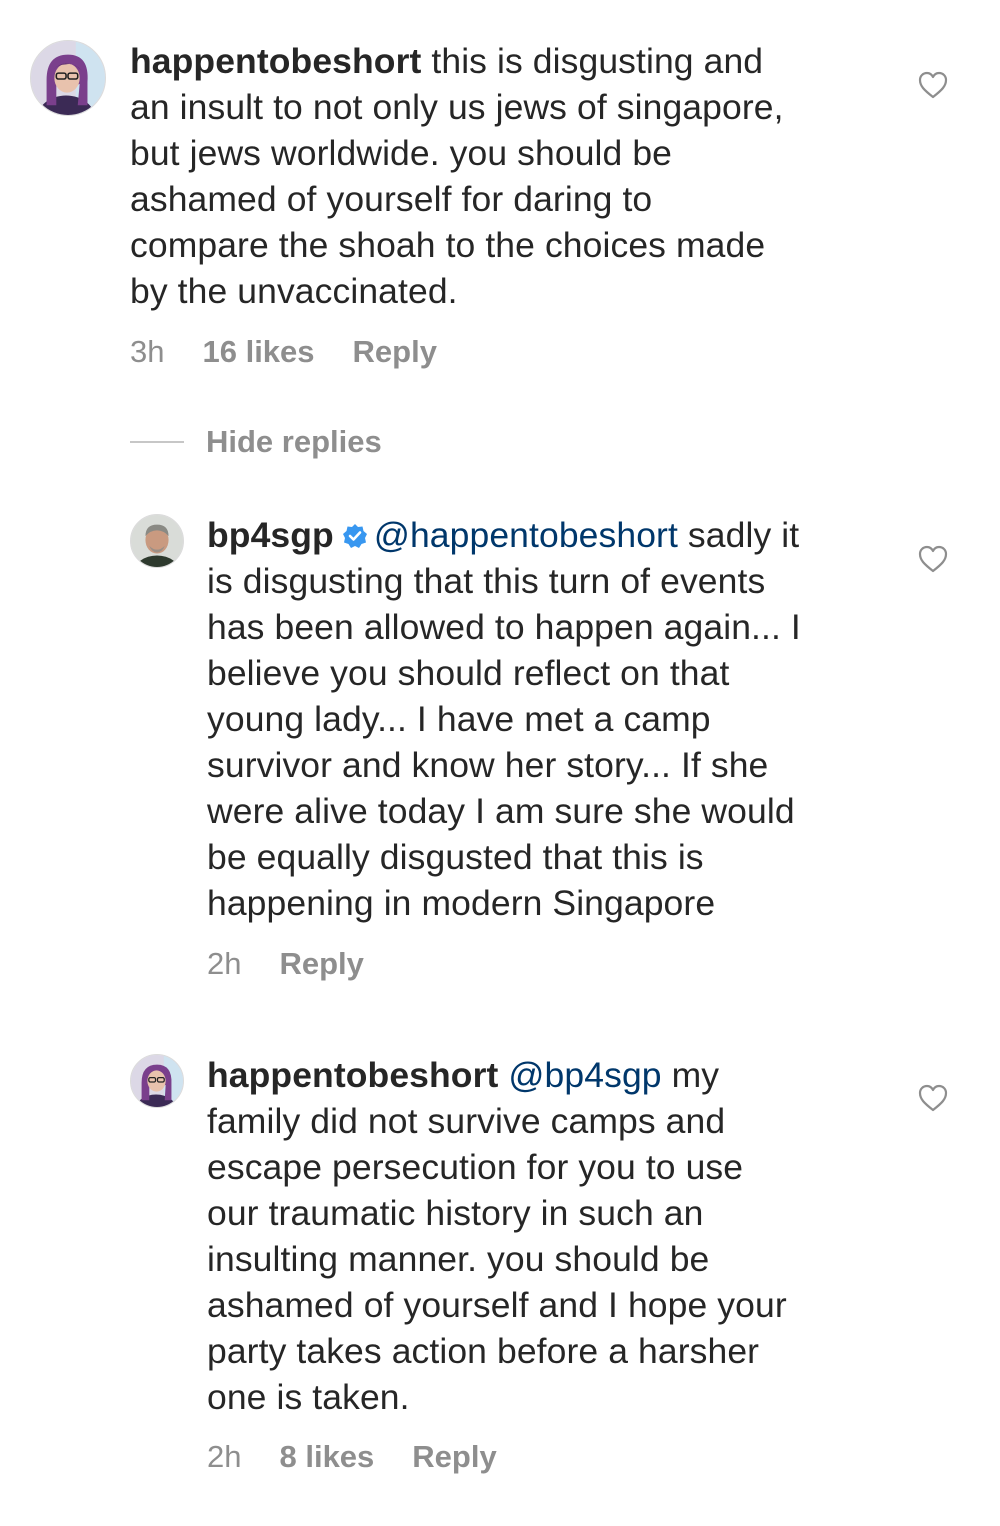 Image resolution: width=1000 pixels, height=1526 pixels. Describe the element at coordinates (258, 351) in the screenshot. I see `likes-count: 16 likes` at that location.